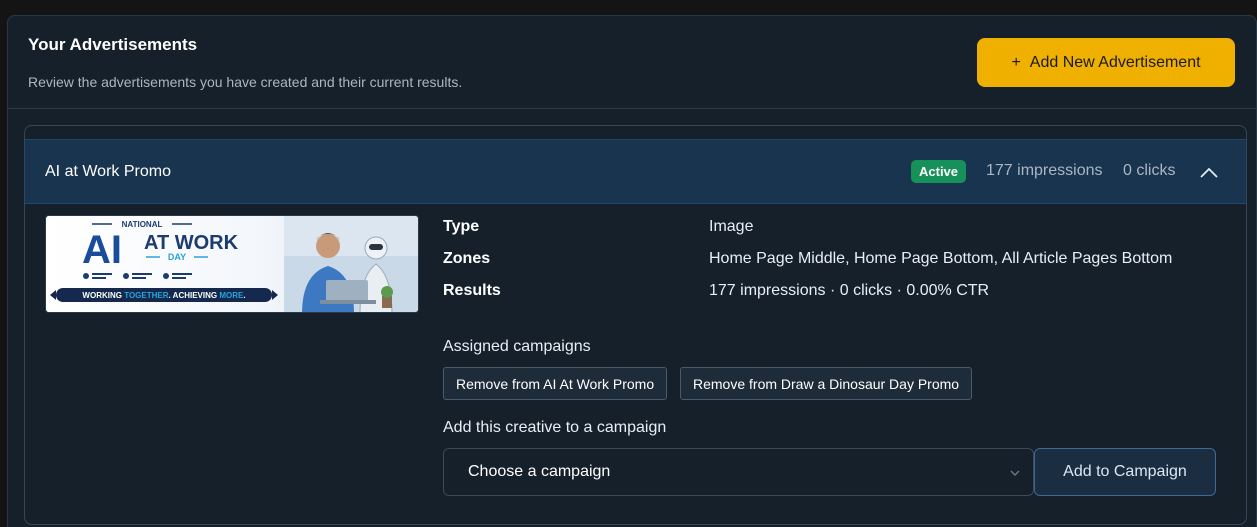 The width and height of the screenshot is (1257, 527). What do you see at coordinates (555, 383) in the screenshot?
I see `remove-from-ai-at-work-button: Remove from AI At Work Promo` at bounding box center [555, 383].